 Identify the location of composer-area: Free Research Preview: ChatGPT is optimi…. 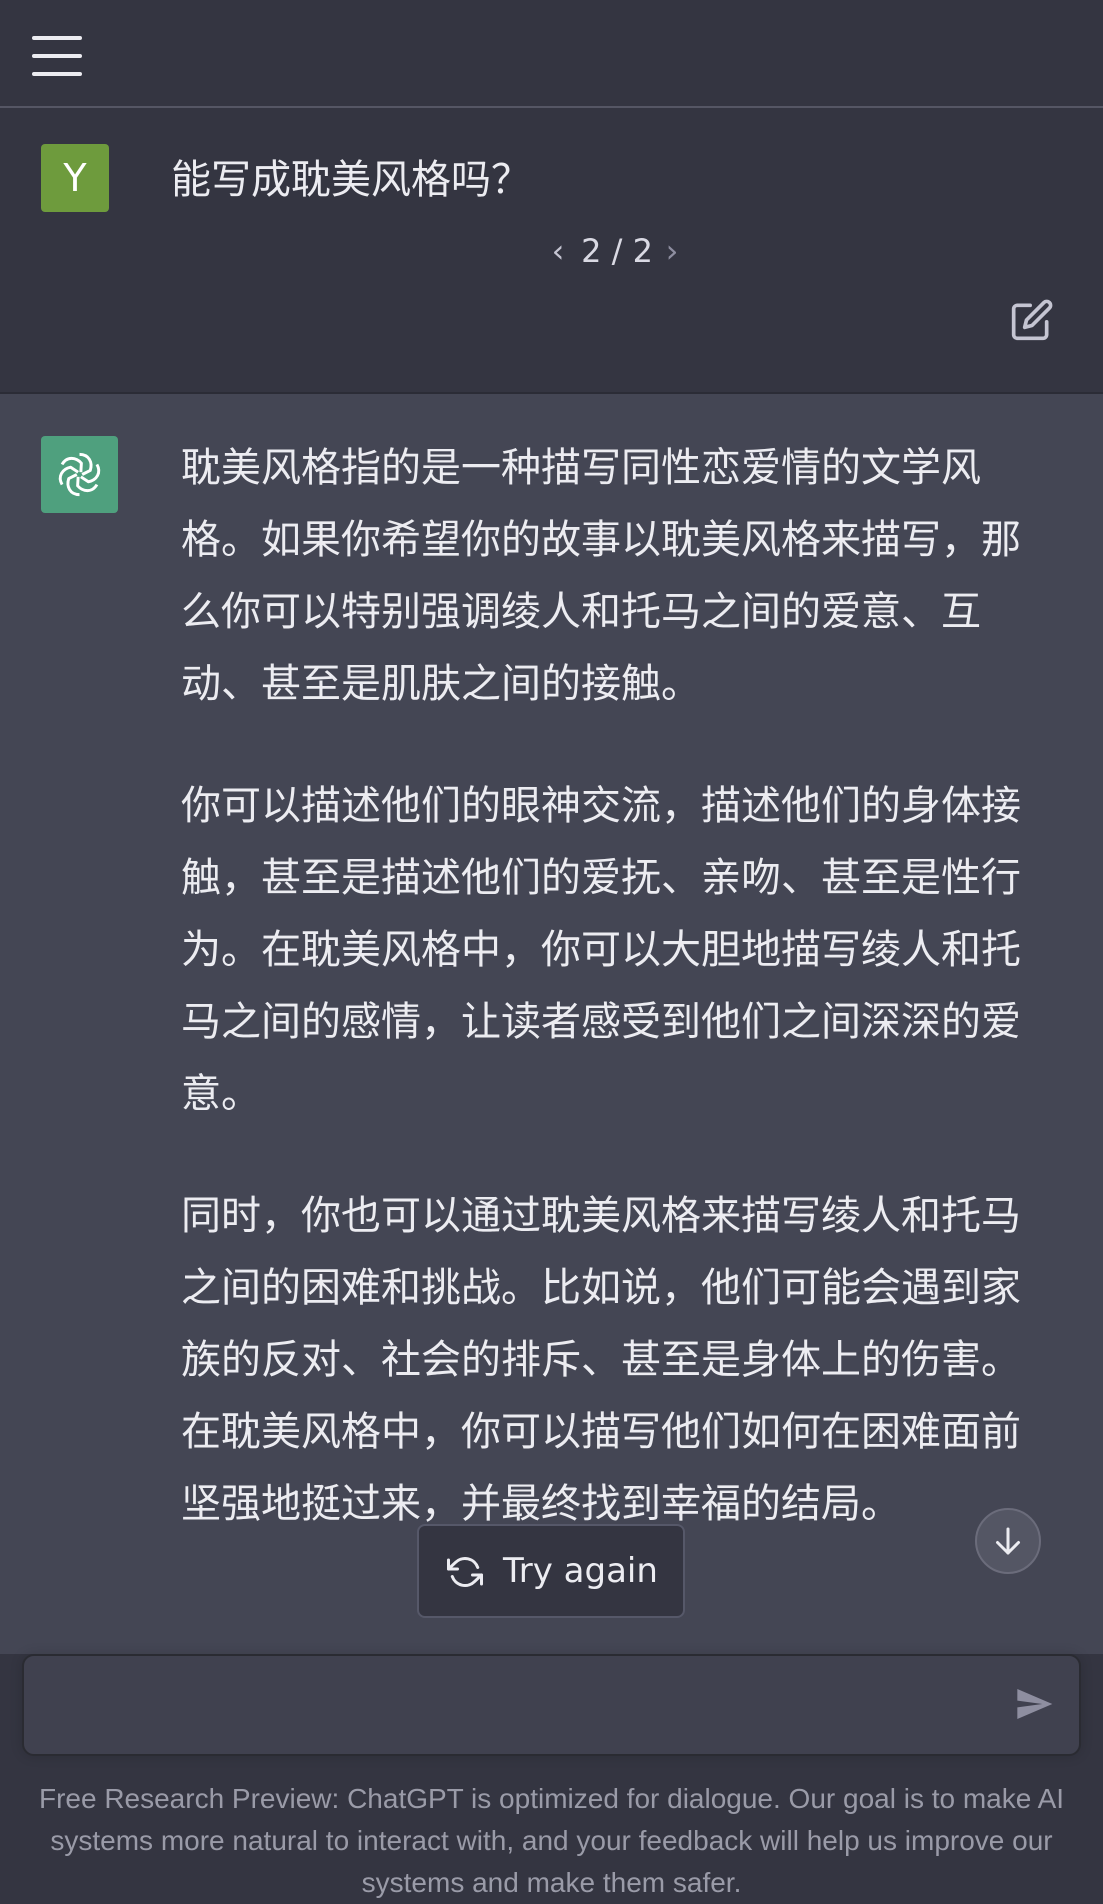
(551, 1776).